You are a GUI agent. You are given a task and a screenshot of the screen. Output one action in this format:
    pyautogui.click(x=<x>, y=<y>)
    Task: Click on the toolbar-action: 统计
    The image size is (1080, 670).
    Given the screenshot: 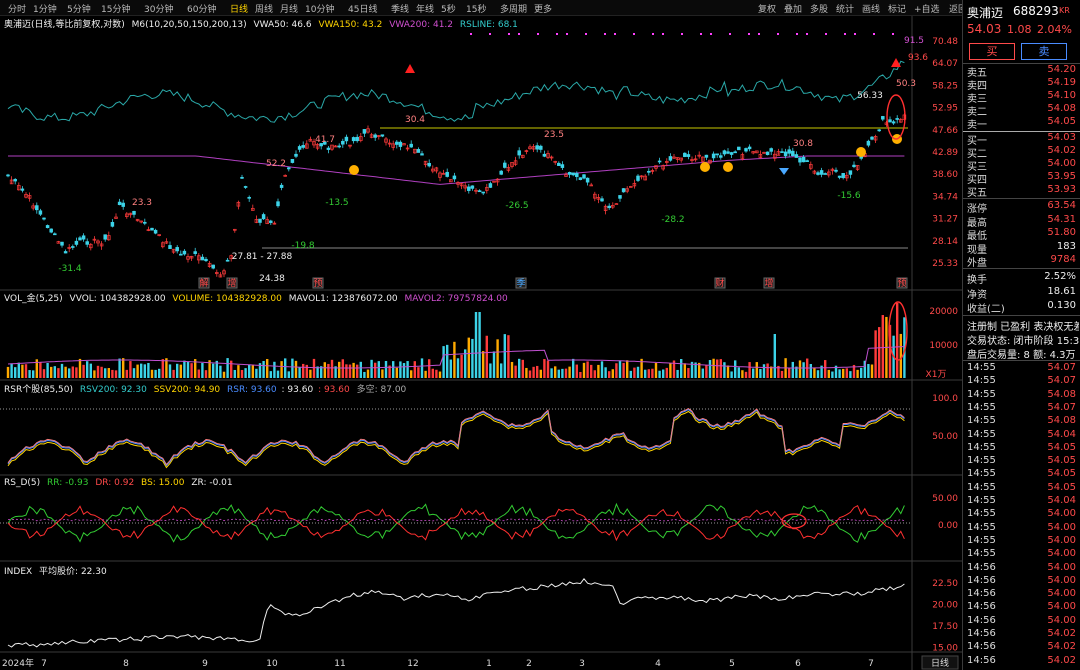 What is the action you would take?
    pyautogui.click(x=845, y=8)
    